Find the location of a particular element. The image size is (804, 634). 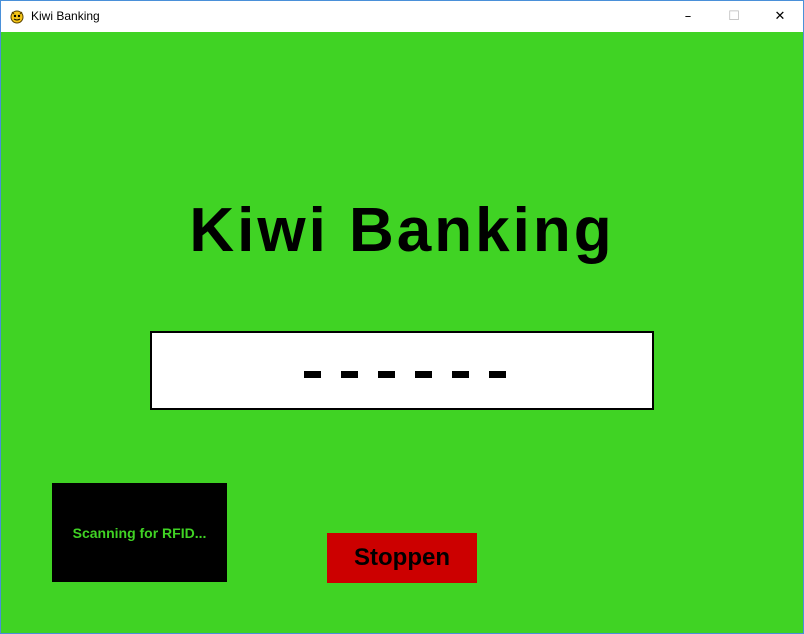

close-button: ✕ is located at coordinates (780, 16).